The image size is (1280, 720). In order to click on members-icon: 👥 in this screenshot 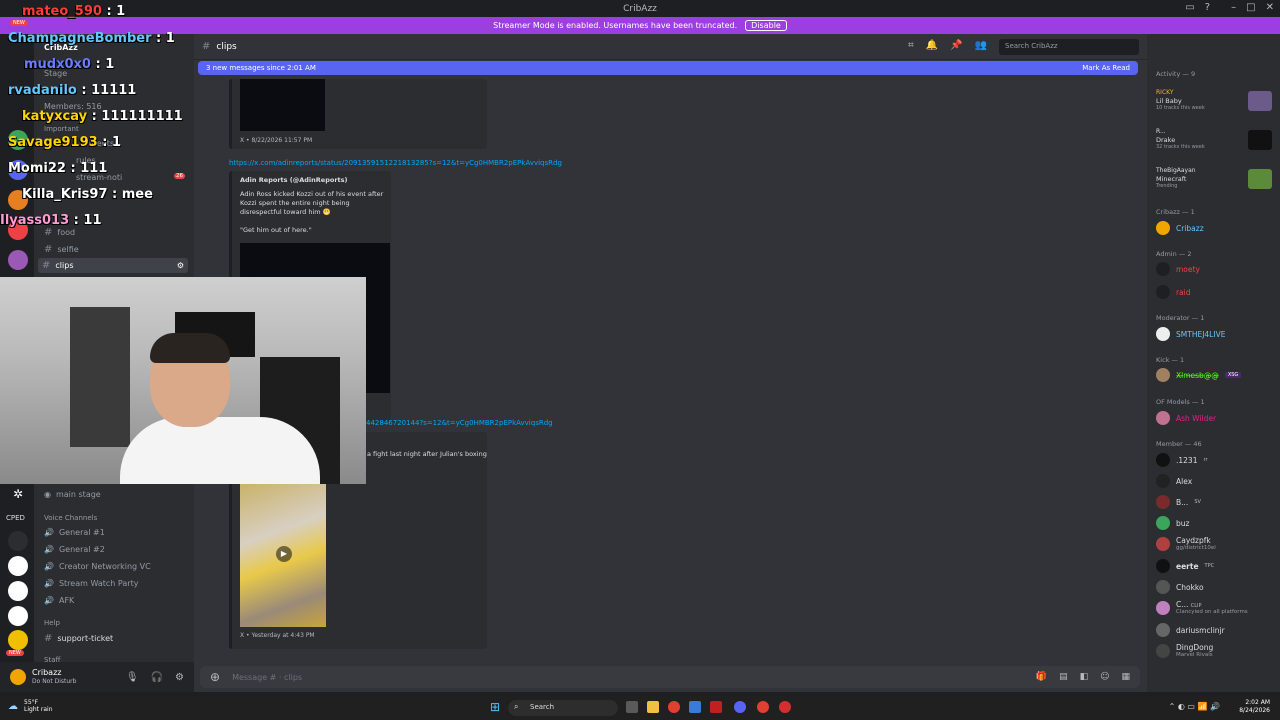, I will do `click(981, 45)`.